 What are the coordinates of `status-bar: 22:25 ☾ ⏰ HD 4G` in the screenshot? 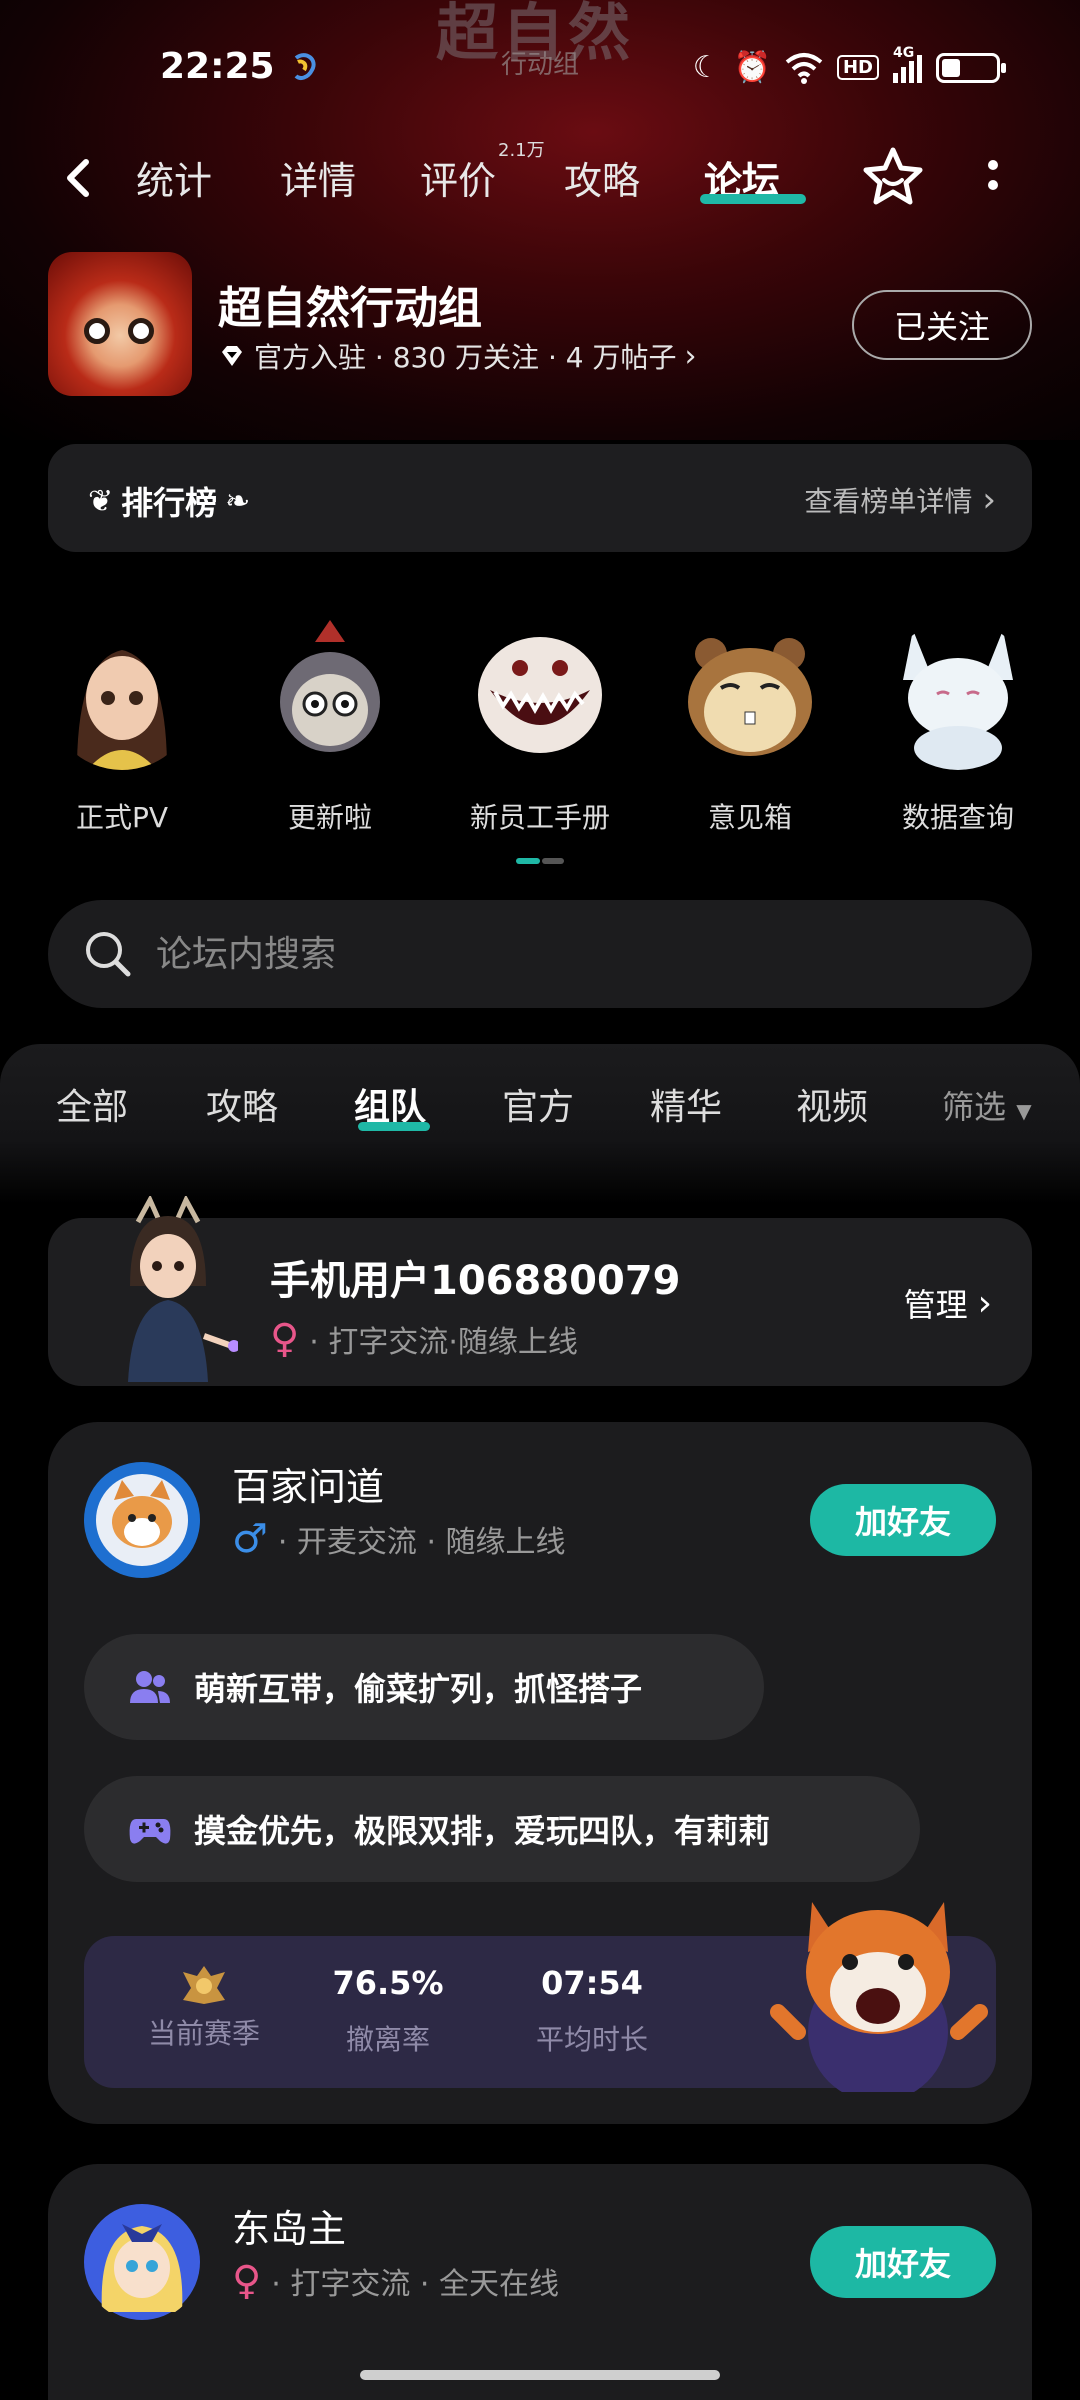 It's located at (540, 68).